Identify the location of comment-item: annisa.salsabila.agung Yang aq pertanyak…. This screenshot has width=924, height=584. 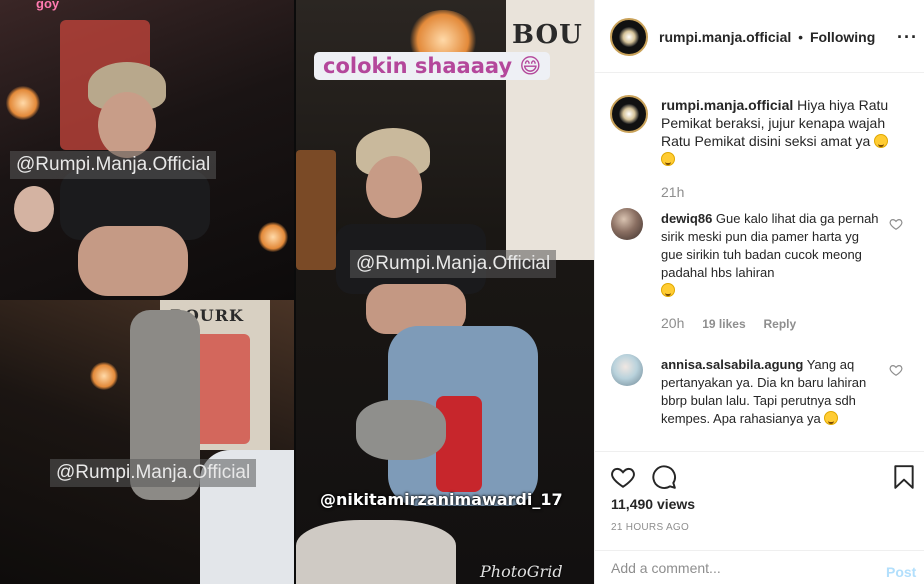
(771, 392).